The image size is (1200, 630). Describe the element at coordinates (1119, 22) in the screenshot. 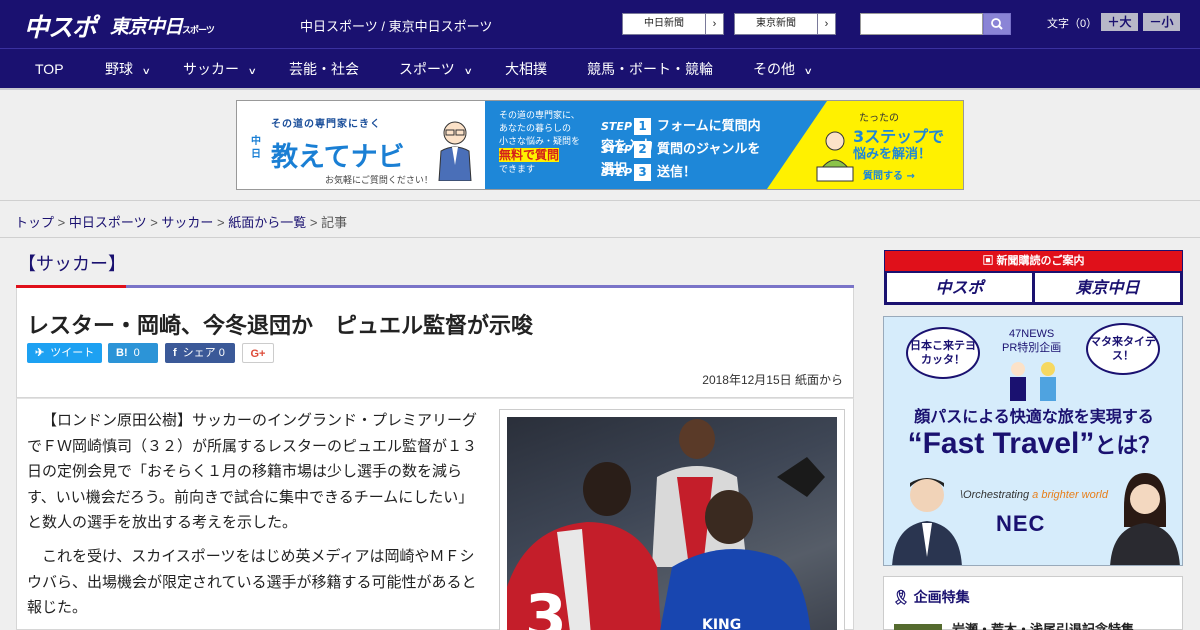

I see `font-bigger-button: ＋大` at that location.